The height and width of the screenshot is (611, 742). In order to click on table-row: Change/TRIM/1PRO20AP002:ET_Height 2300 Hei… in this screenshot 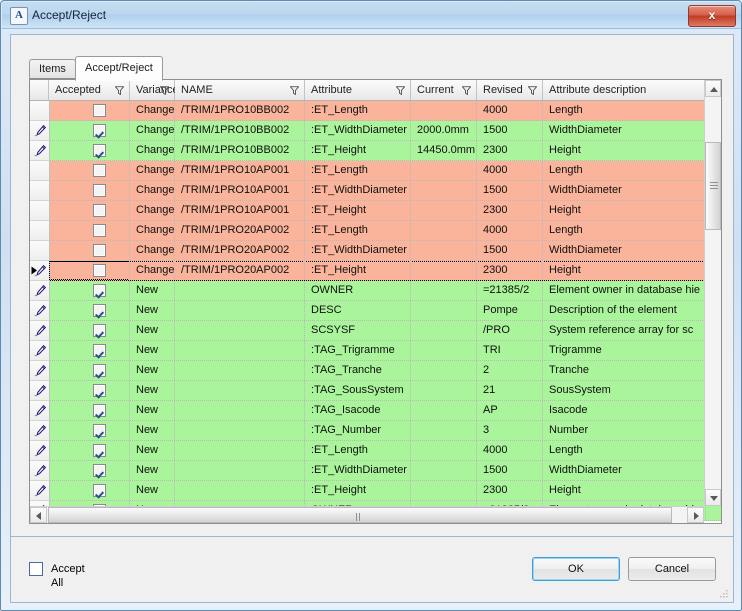, I will do `click(375, 271)`.